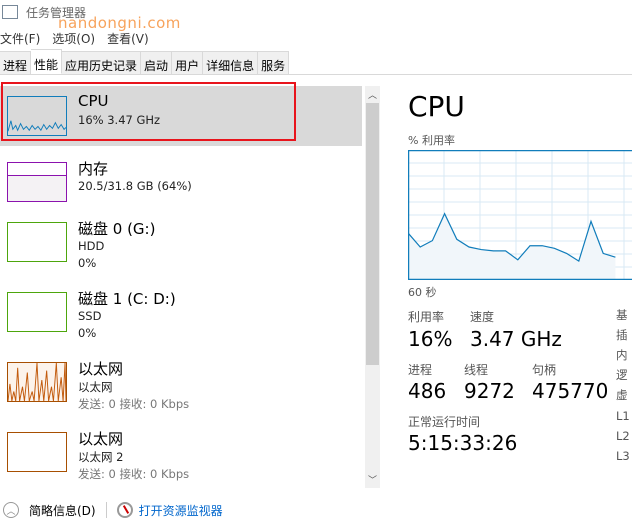  What do you see at coordinates (430, 339) in the screenshot?
I see `util-value: 16%` at bounding box center [430, 339].